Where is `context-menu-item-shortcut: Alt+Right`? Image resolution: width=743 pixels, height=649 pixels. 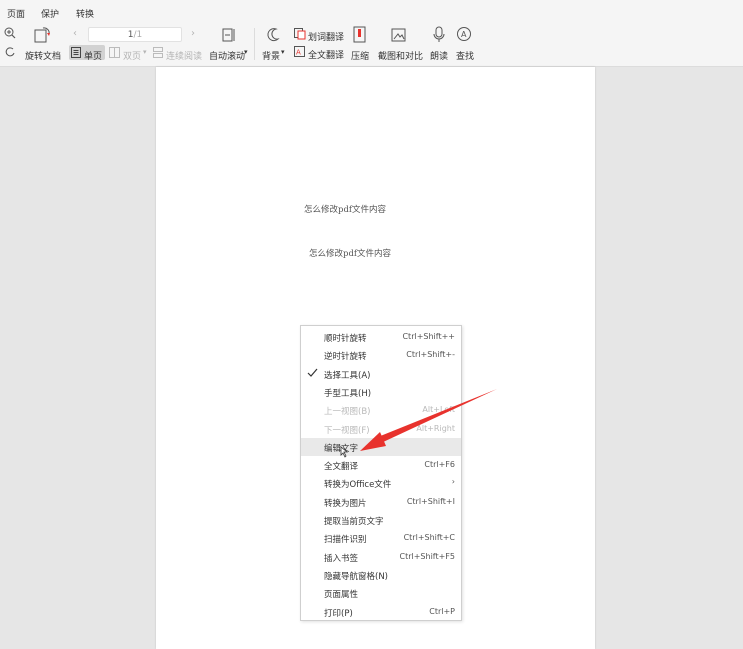
context-menu-item-shortcut: Alt+Right is located at coordinates (435, 428).